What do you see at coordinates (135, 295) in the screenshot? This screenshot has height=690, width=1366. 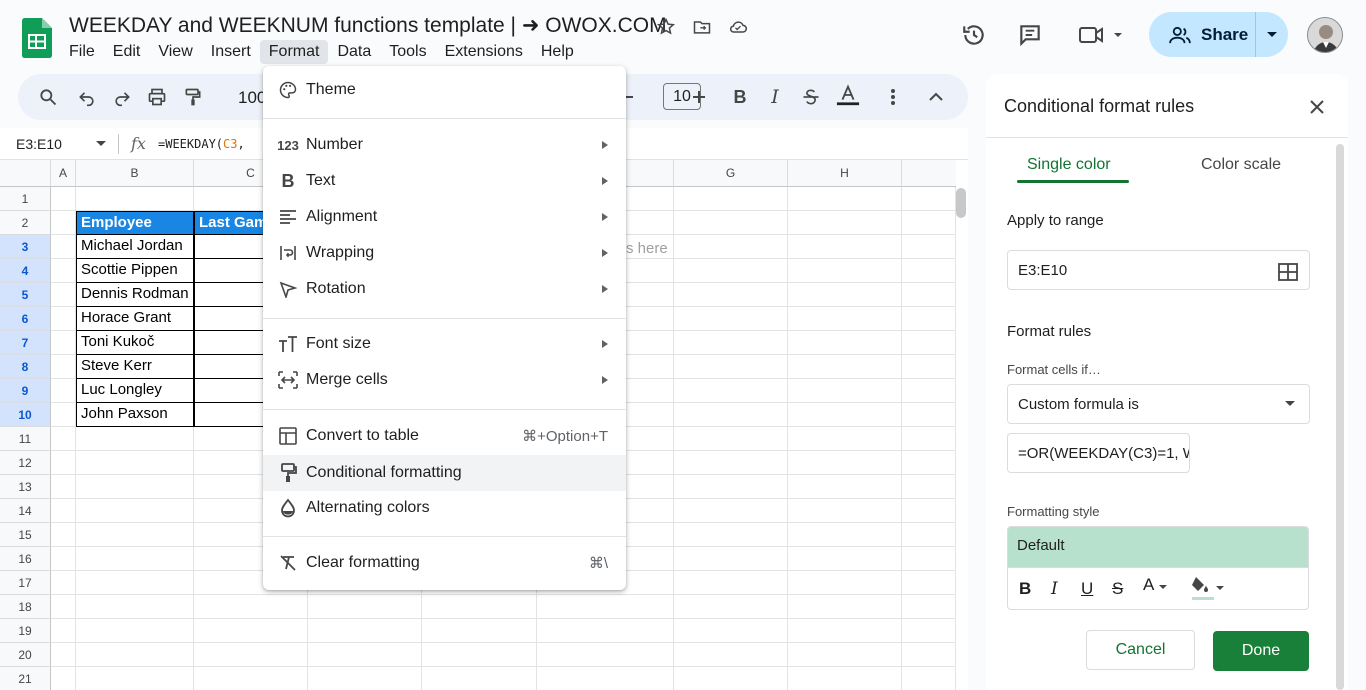 I see `employee-name-cell: Dennis Rodman` at bounding box center [135, 295].